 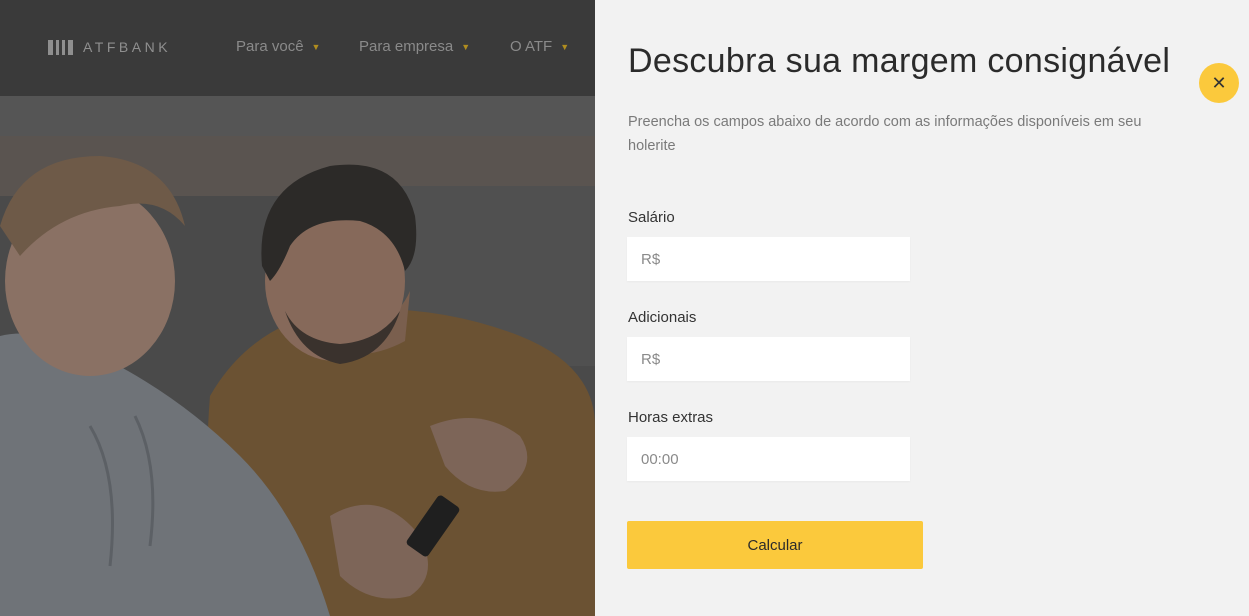 I want to click on horas-extras-label: Horas extras, so click(x=671, y=417).